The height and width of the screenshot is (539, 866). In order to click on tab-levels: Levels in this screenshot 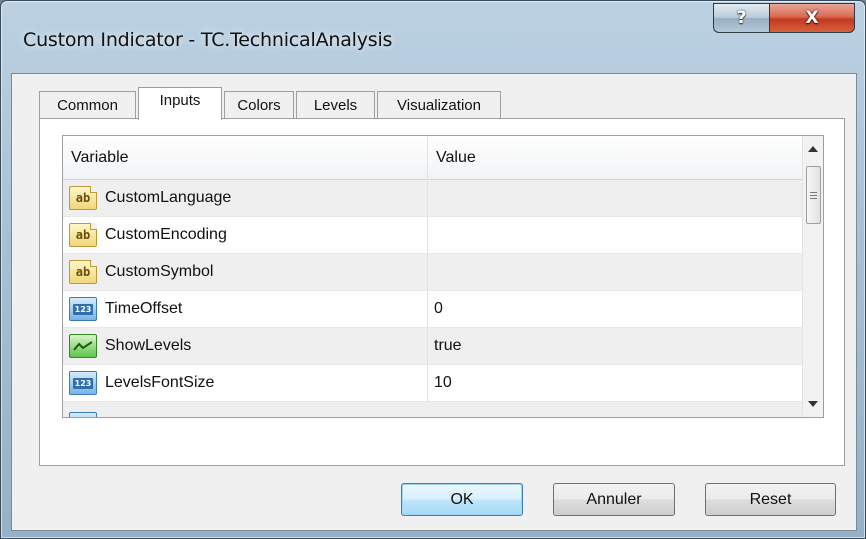, I will do `click(335, 105)`.